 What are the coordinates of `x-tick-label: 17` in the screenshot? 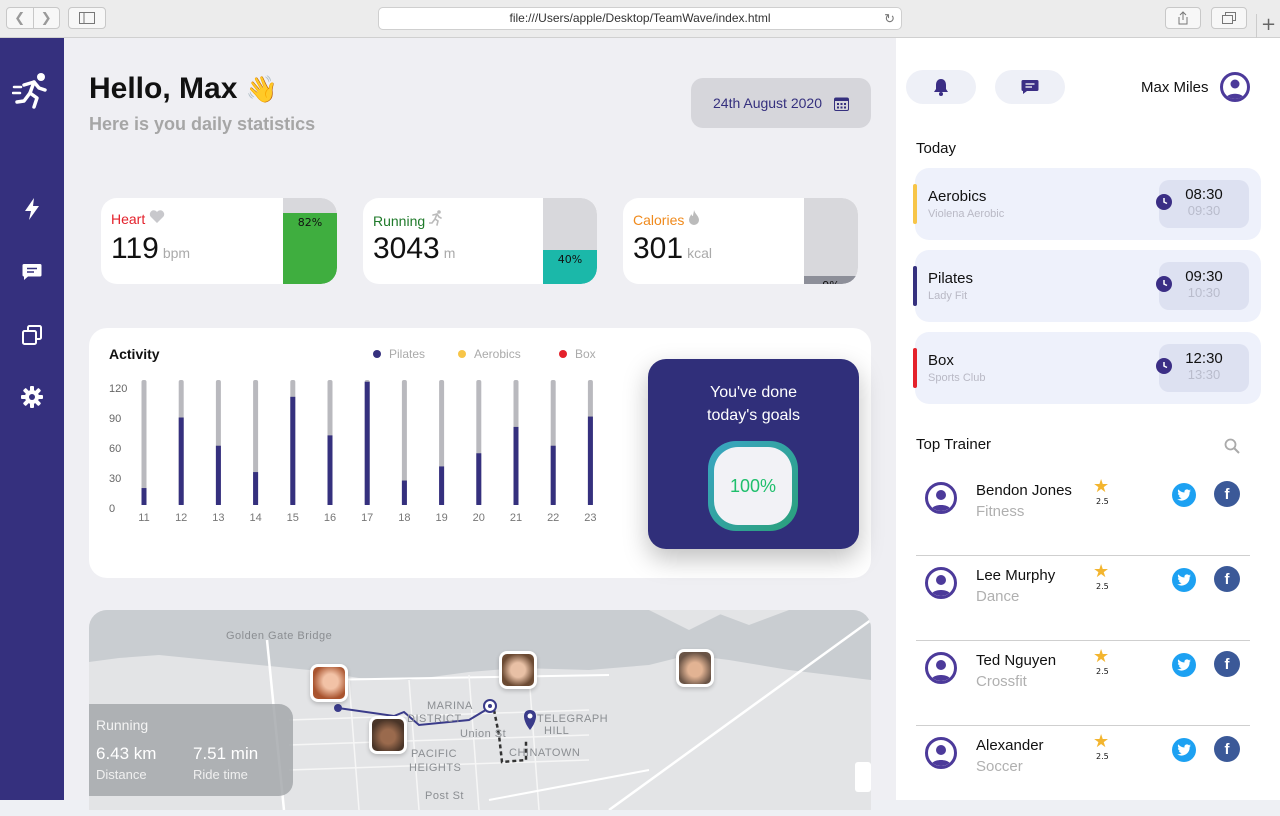 It's located at (367, 518).